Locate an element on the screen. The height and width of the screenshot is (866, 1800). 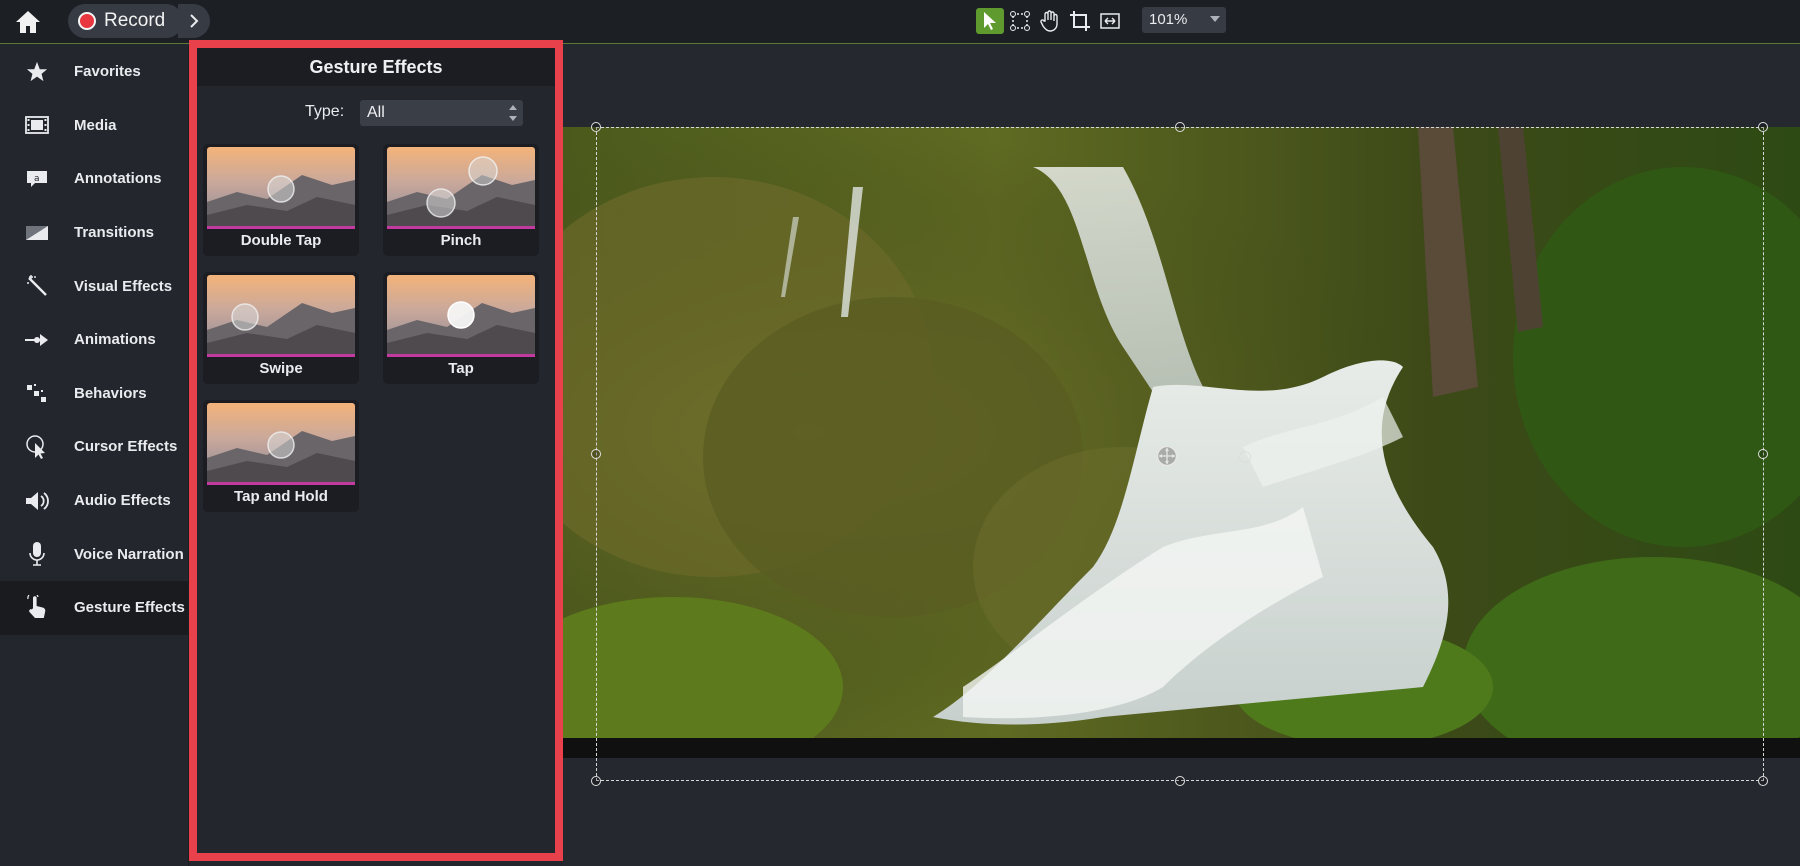
select-arrow-icon is located at coordinates (990, 21).